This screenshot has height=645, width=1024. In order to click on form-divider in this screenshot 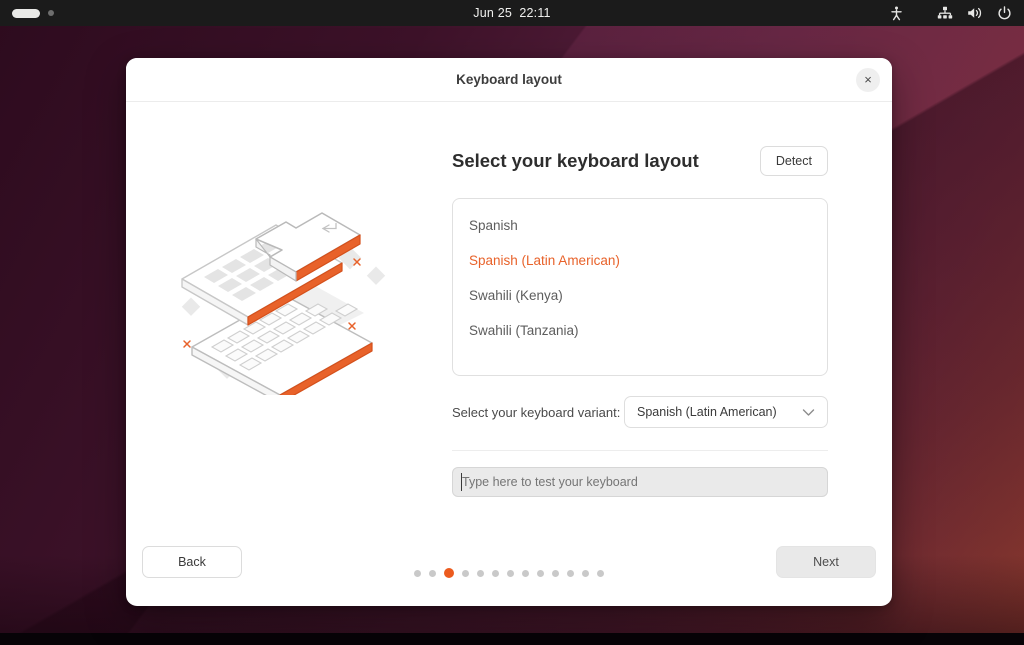, I will do `click(640, 450)`.